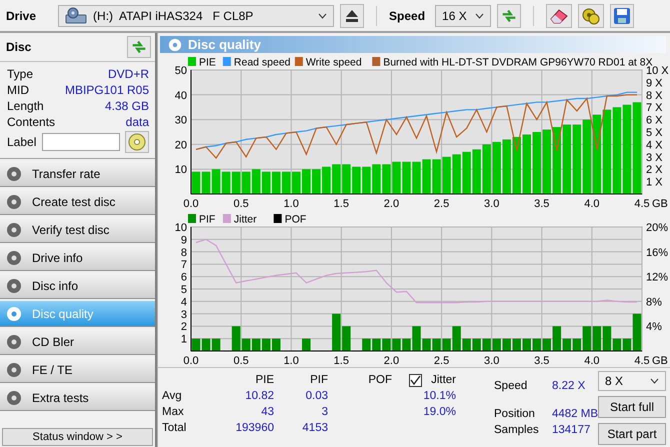 The image size is (670, 447). Describe the element at coordinates (19, 47) in the screenshot. I see `disc-heading: Disc` at that location.